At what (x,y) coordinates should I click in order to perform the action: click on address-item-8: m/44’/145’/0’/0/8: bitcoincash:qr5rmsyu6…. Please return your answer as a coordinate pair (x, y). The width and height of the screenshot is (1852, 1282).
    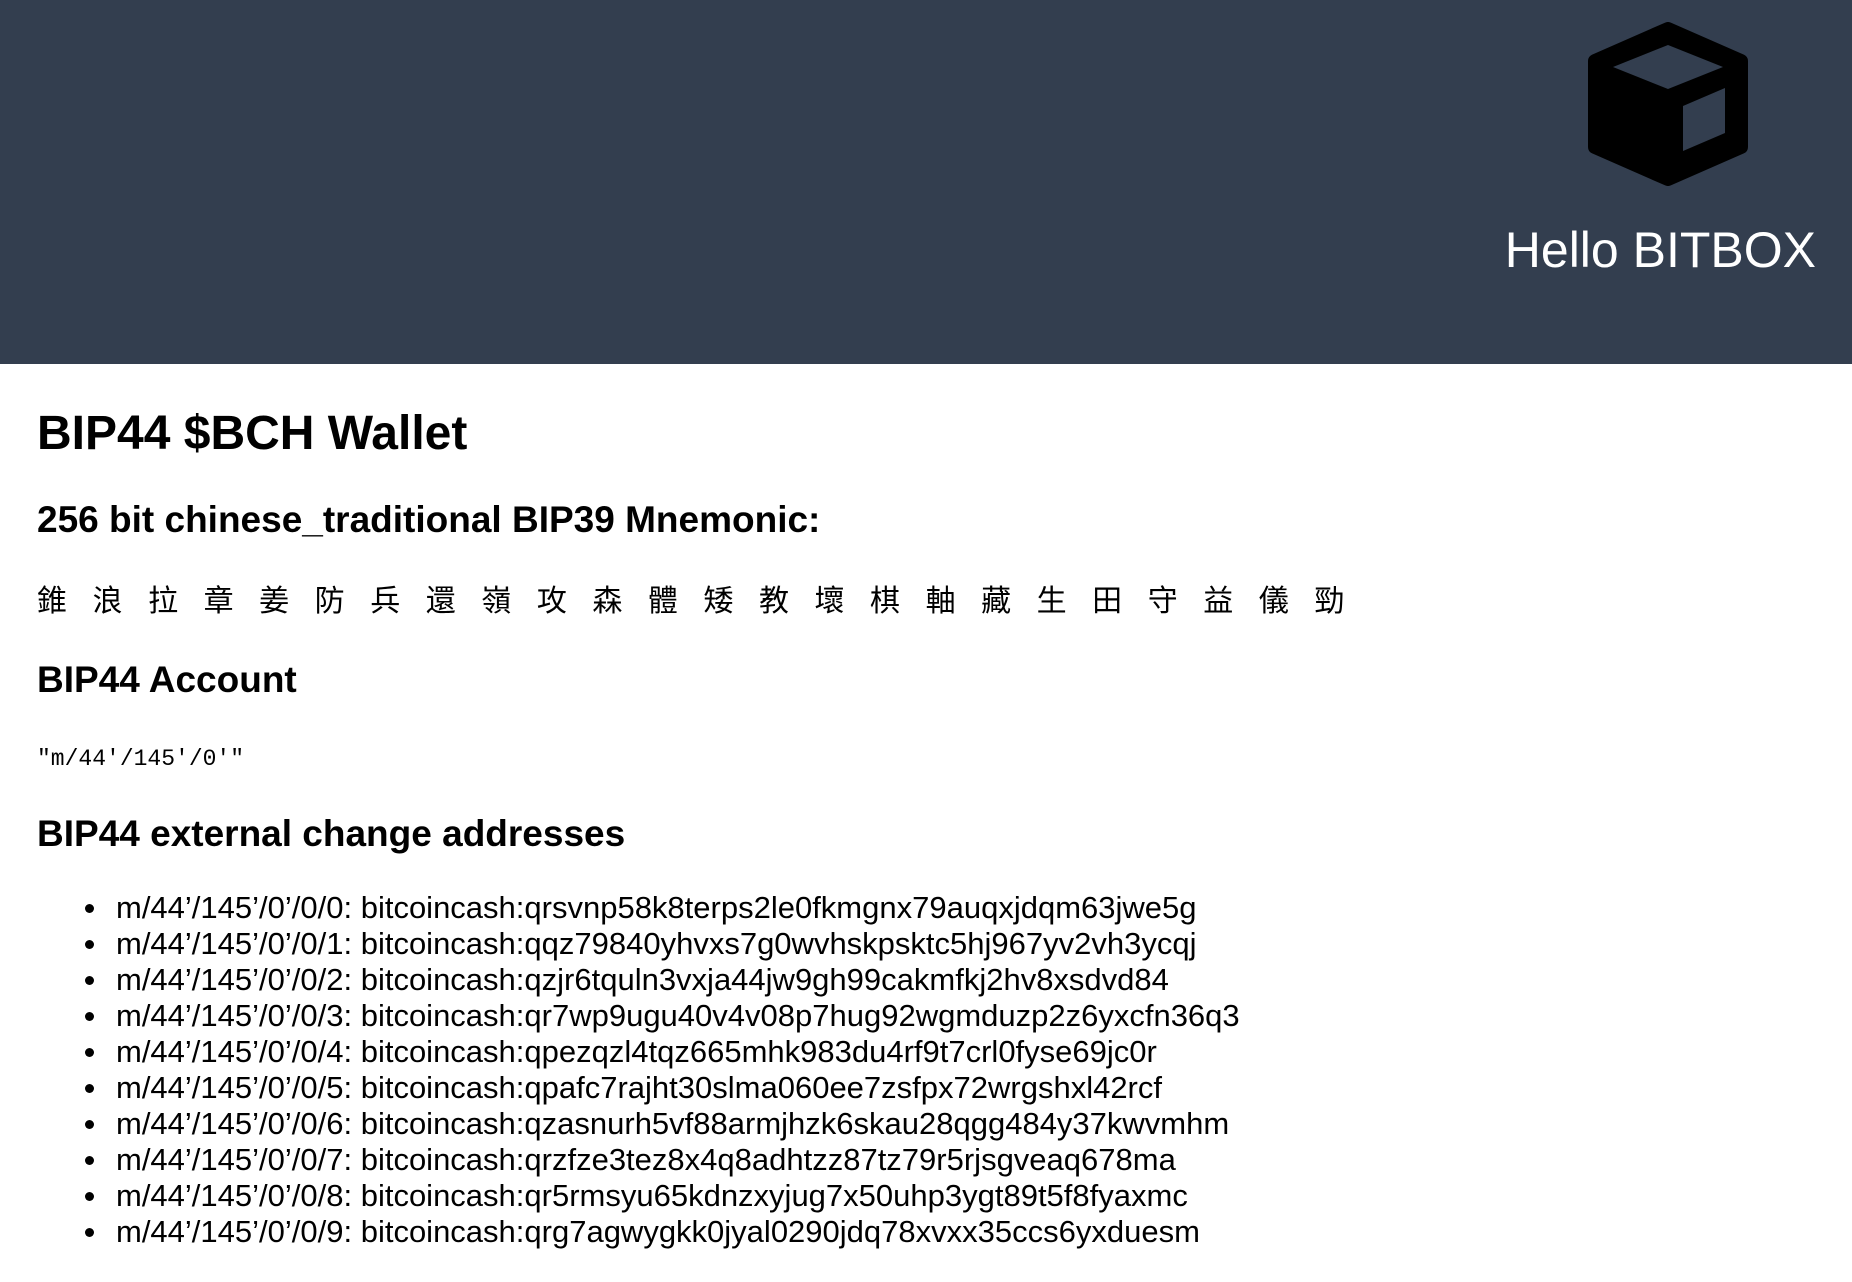
    Looking at the image, I should click on (662, 1196).